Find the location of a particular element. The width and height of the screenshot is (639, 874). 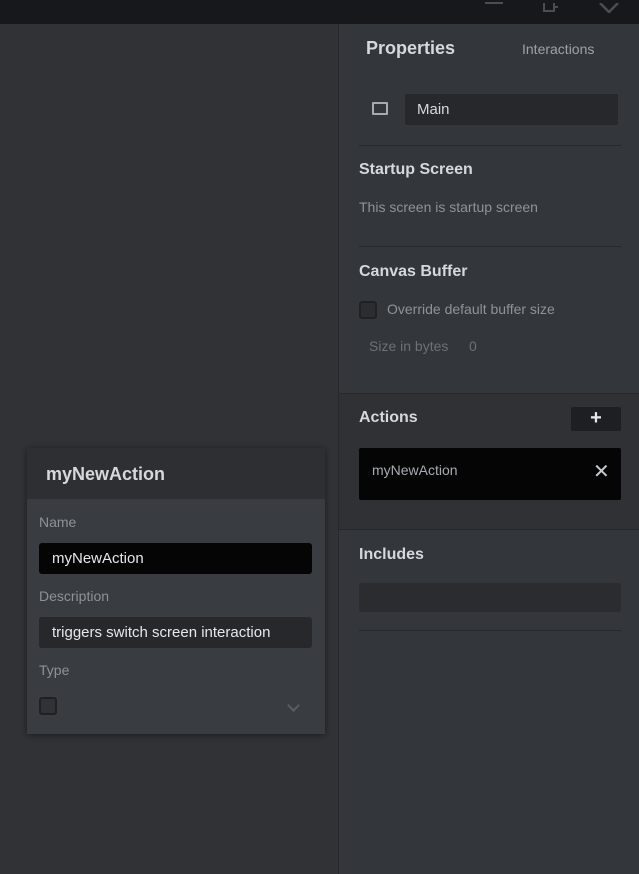

canvas-buffer-title: Canvas Buffer is located at coordinates (413, 271).